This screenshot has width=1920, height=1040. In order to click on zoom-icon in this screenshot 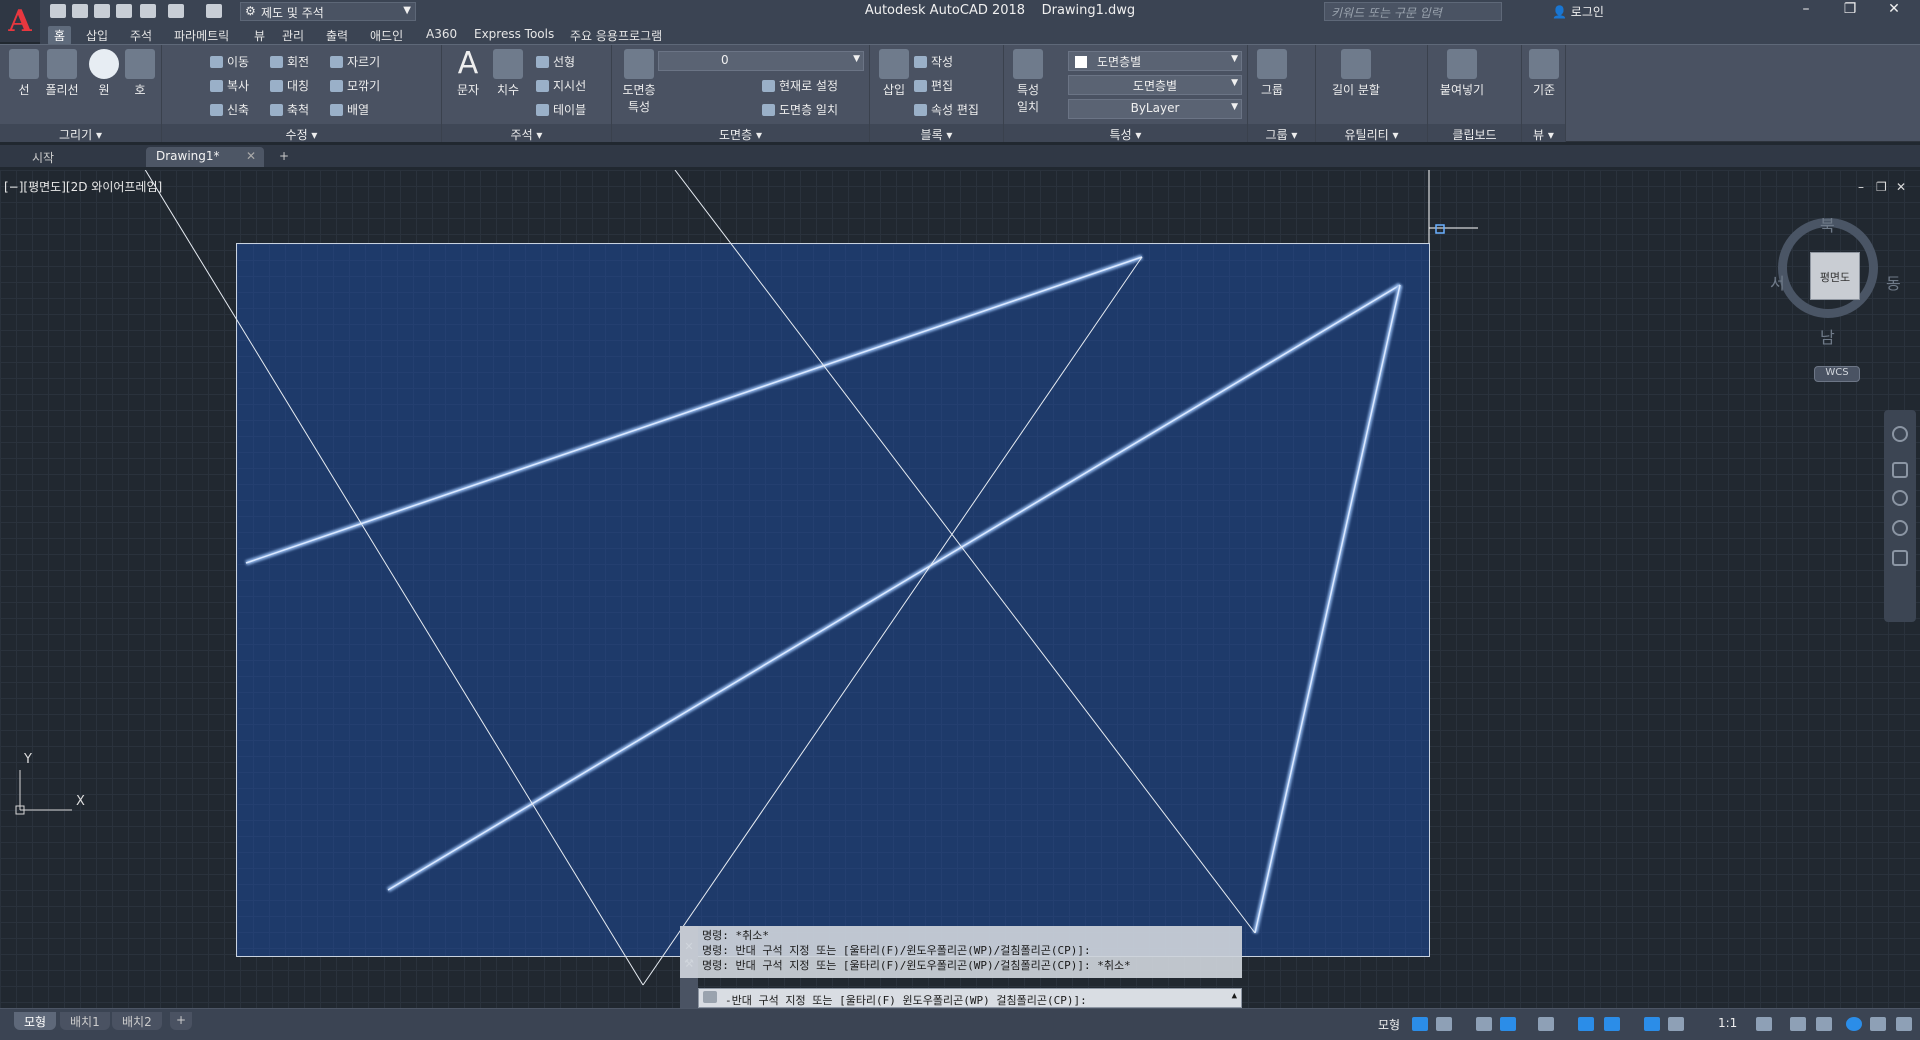, I will do `click(1900, 498)`.